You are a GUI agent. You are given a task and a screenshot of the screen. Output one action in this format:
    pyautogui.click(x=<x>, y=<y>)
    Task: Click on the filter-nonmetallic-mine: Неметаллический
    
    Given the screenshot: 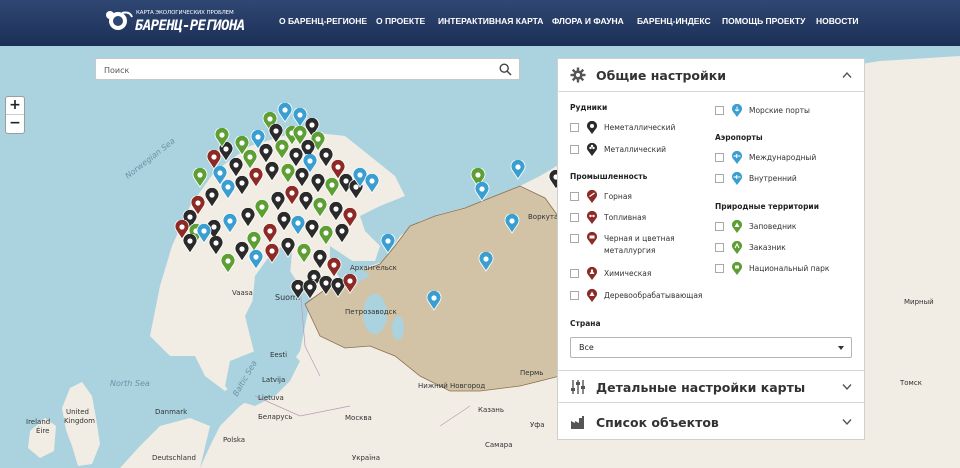 What is the action you would take?
    pyautogui.click(x=640, y=127)
    